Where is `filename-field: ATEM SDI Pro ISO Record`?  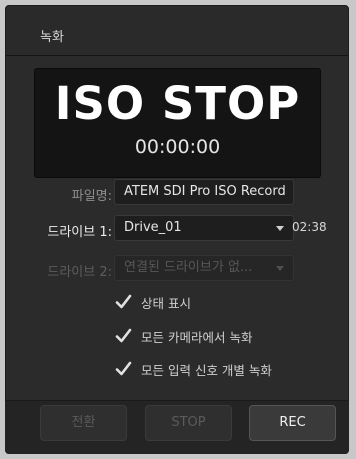
filename-field: ATEM SDI Pro ISO Record is located at coordinates (204, 192).